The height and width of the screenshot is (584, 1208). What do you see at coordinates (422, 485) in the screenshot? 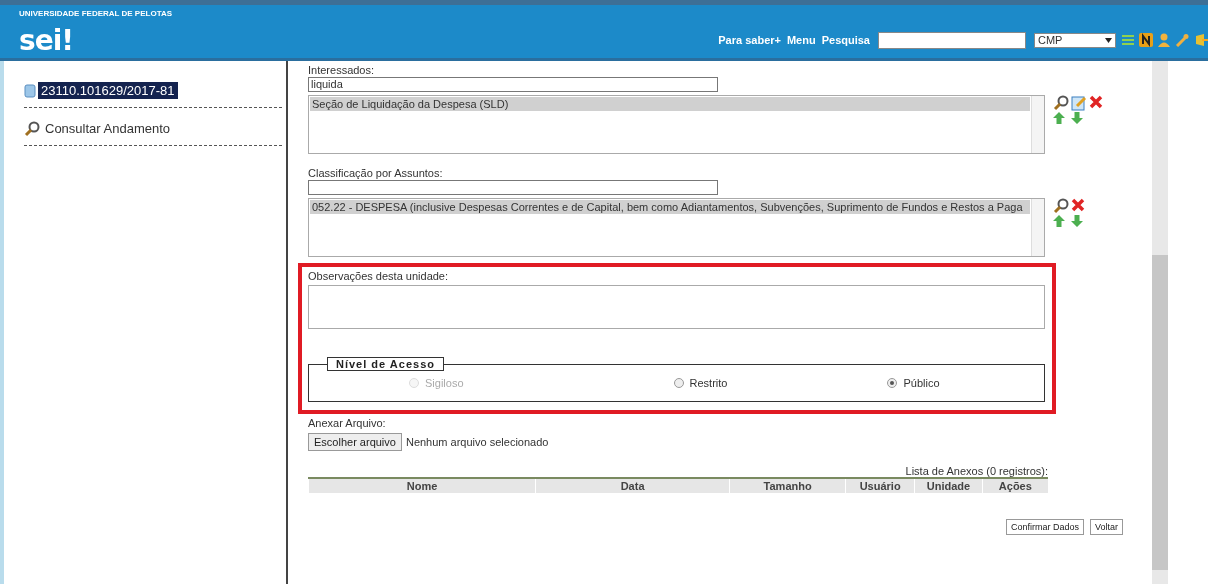
I see `column-header: Nome` at bounding box center [422, 485].